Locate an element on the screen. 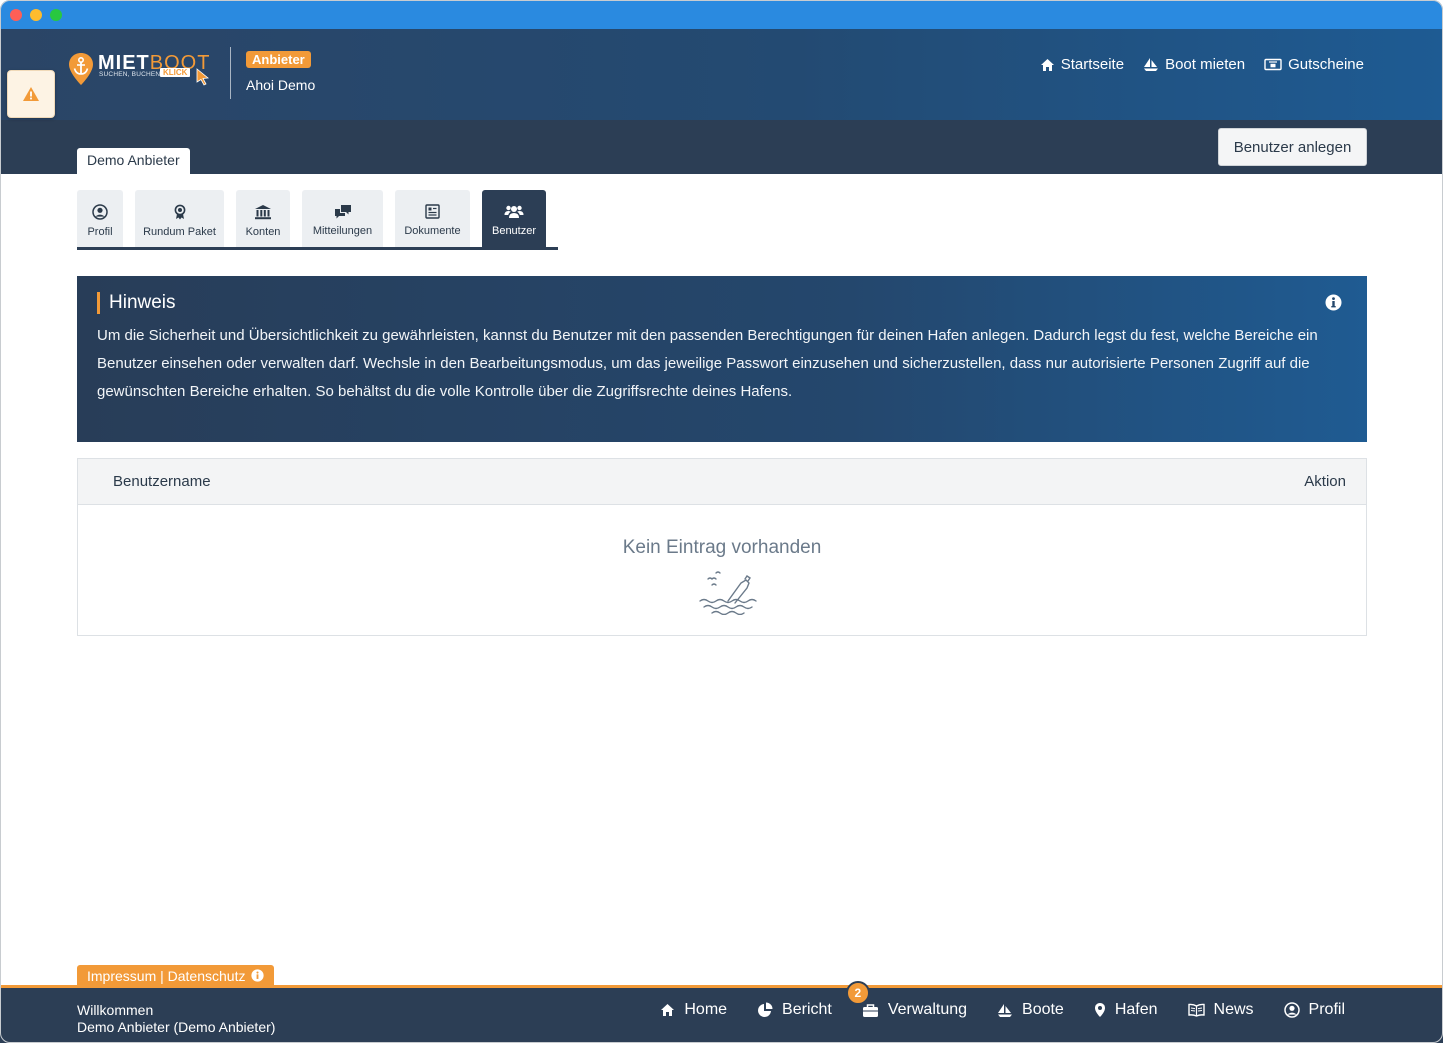 The image size is (1443, 1043). anchor-pin-icon is located at coordinates (81, 69).